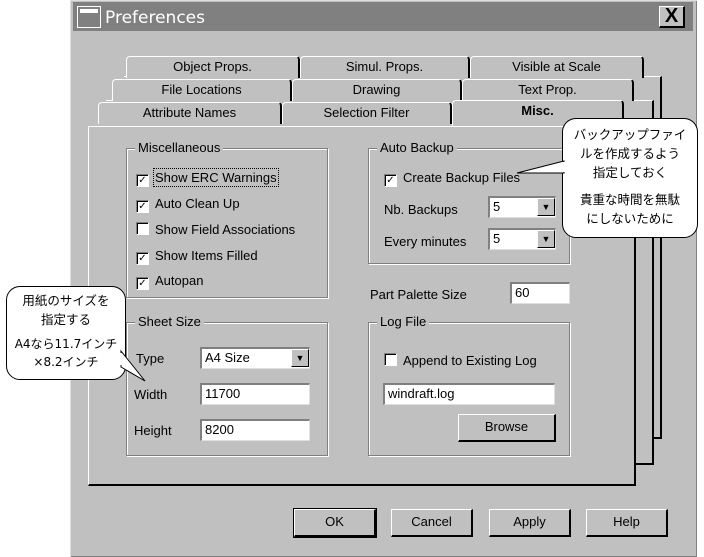  What do you see at coordinates (421, 209) in the screenshot?
I see `nb-backups-label: Nb. Backups` at bounding box center [421, 209].